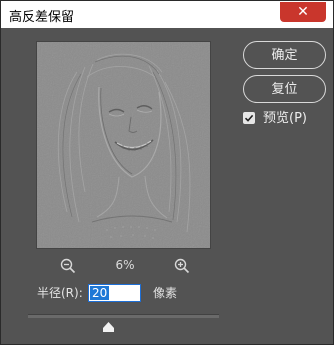 The width and height of the screenshot is (334, 345). Describe the element at coordinates (285, 118) in the screenshot. I see `preview-checkbox-label: 预览(P)` at that location.